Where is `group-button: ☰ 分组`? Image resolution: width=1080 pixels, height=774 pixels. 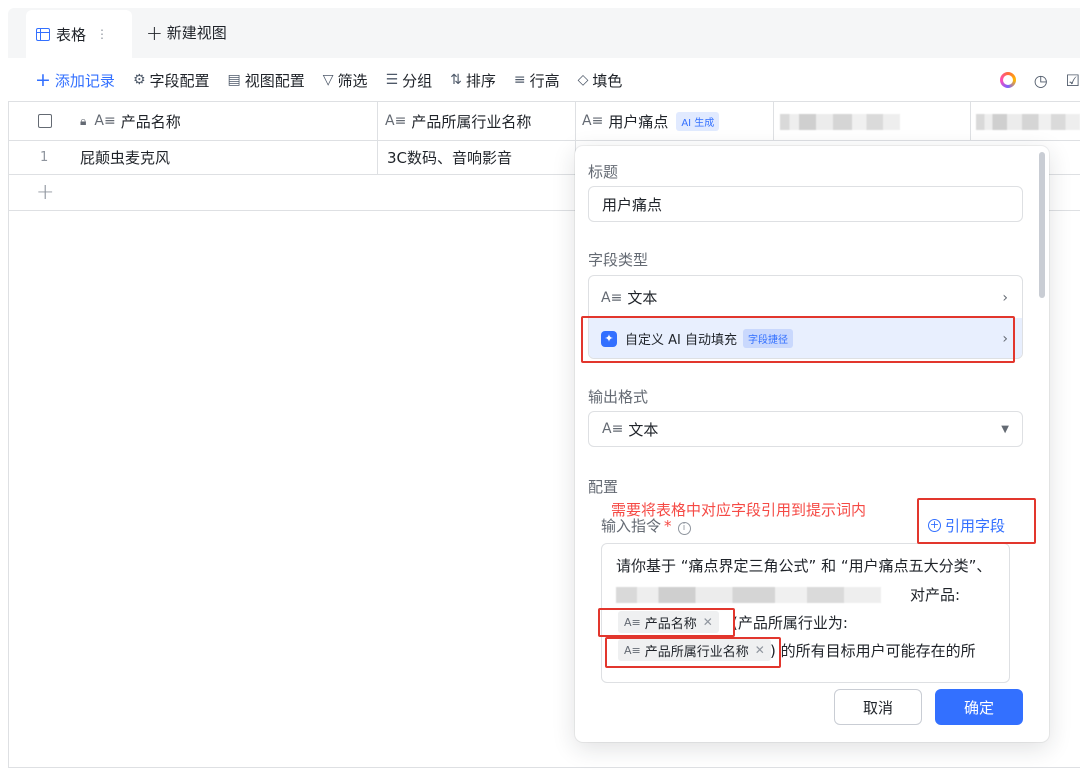
group-button: ☰ 分组 is located at coordinates (409, 80).